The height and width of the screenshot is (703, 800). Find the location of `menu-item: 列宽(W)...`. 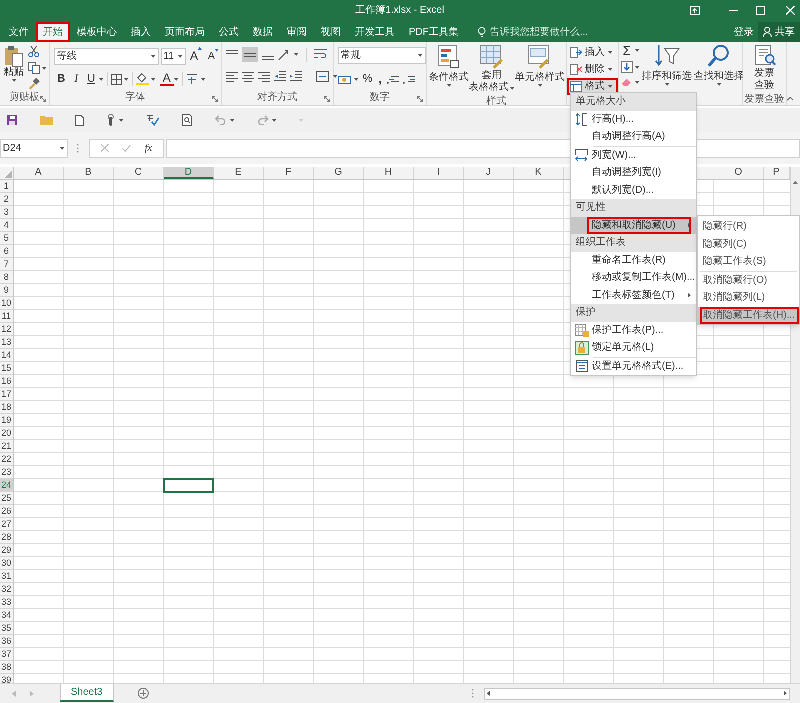

menu-item: 列宽(W)... is located at coordinates (633, 155).